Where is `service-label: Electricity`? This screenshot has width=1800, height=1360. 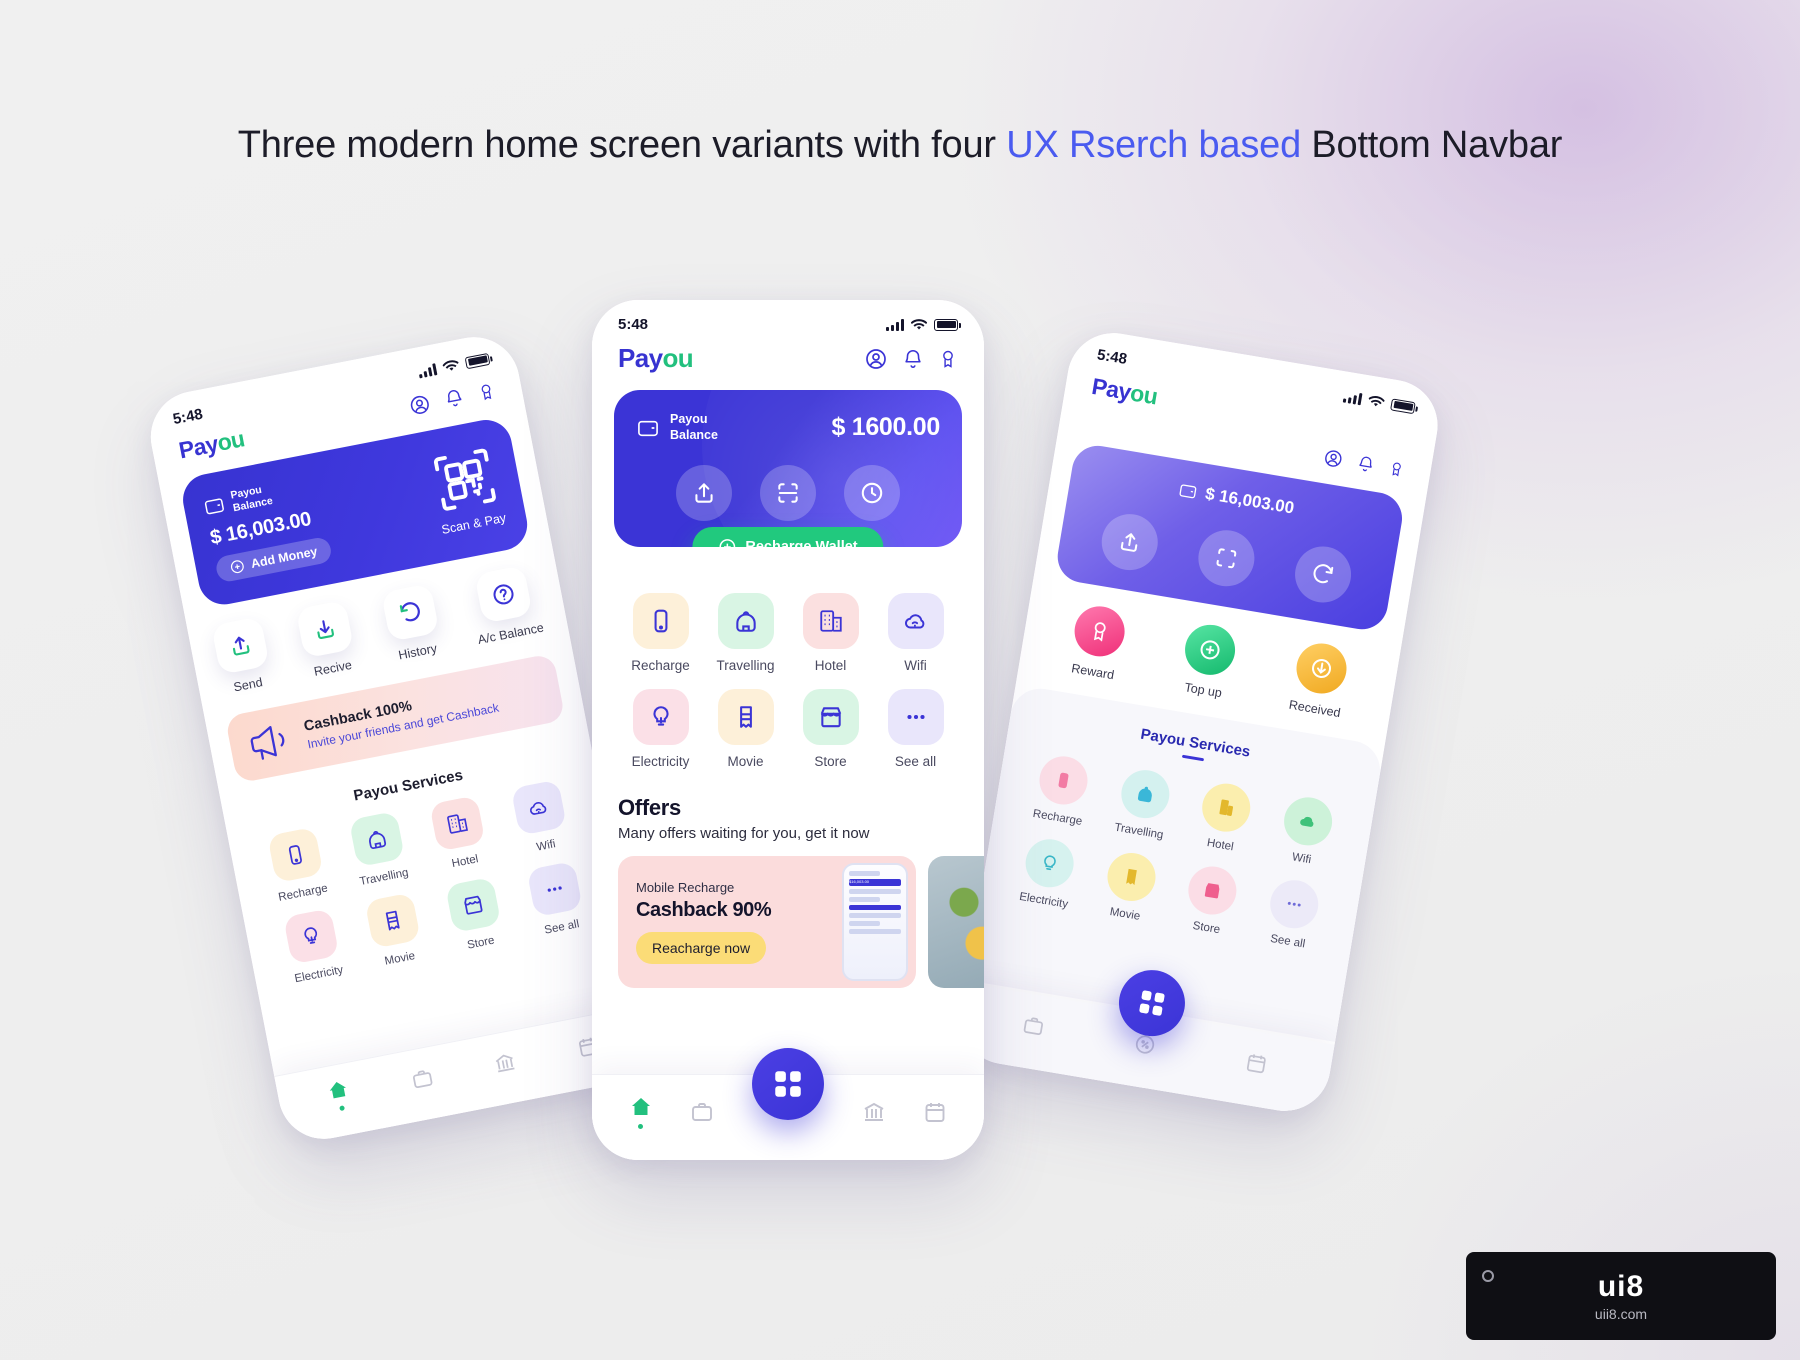 service-label: Electricity is located at coordinates (319, 975).